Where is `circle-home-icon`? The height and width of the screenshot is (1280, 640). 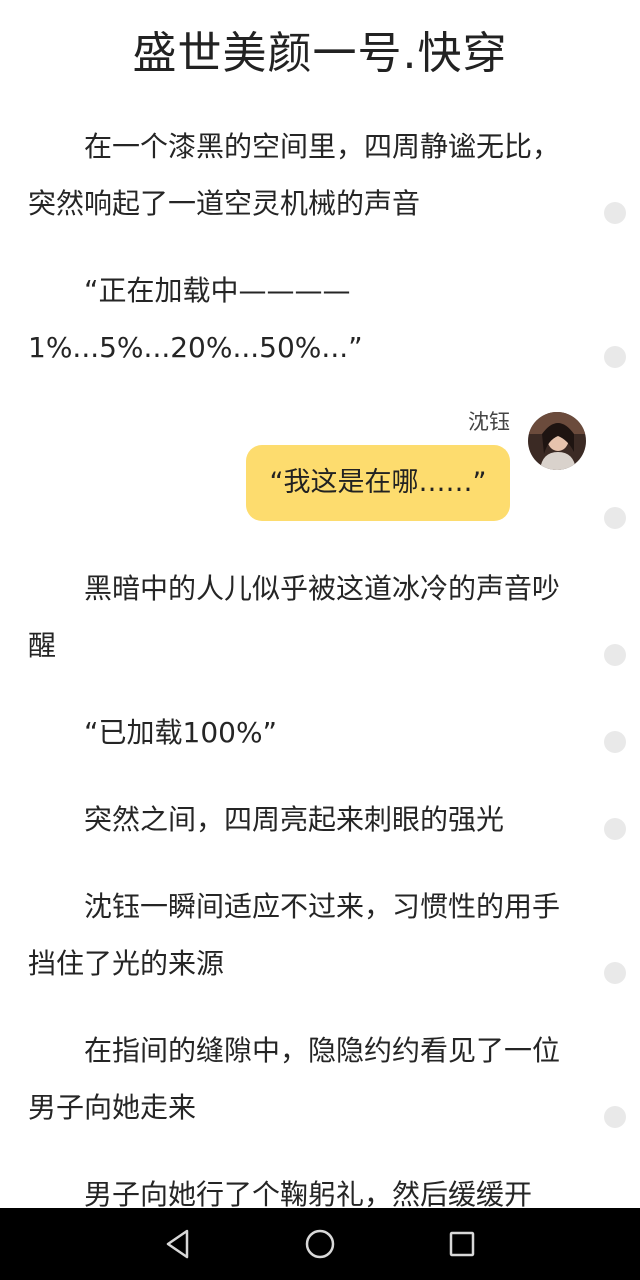 circle-home-icon is located at coordinates (320, 1244).